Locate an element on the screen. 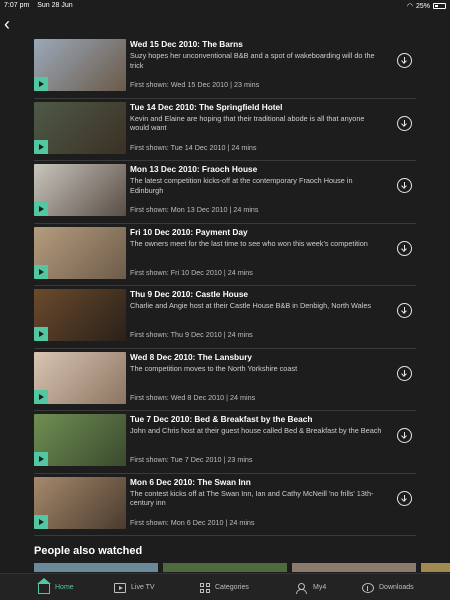 This screenshot has width=450, height=600. home-icon is located at coordinates (44, 586).